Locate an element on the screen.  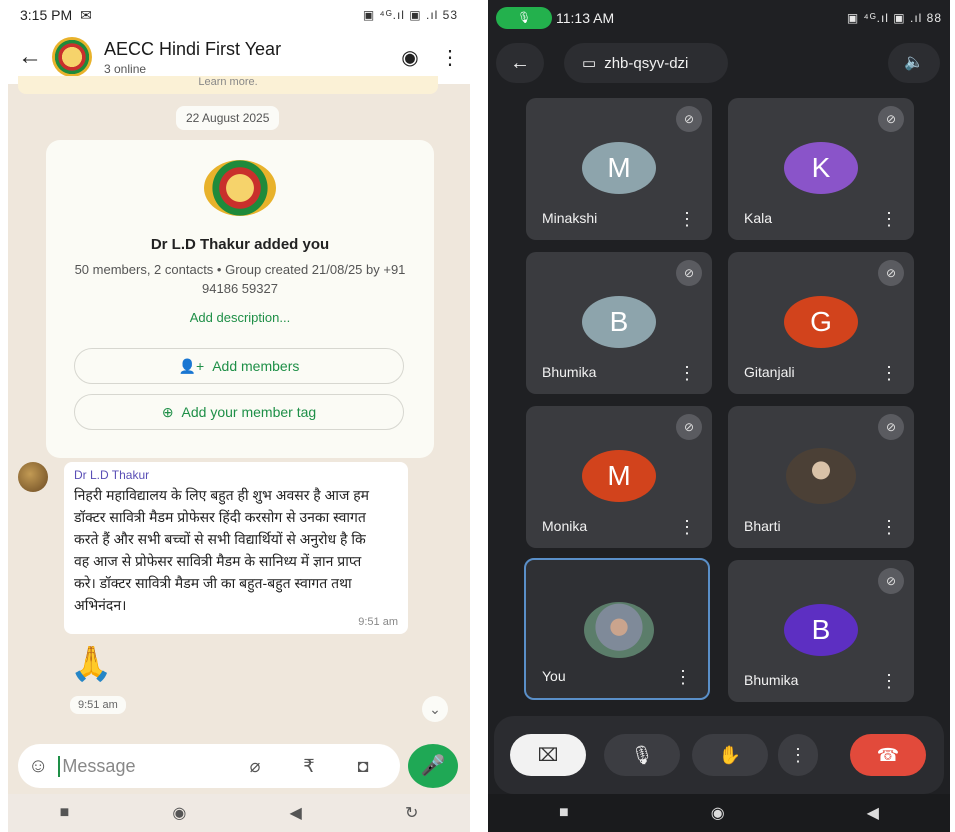
participant-name: Bhumika is located at coordinates (771, 680).